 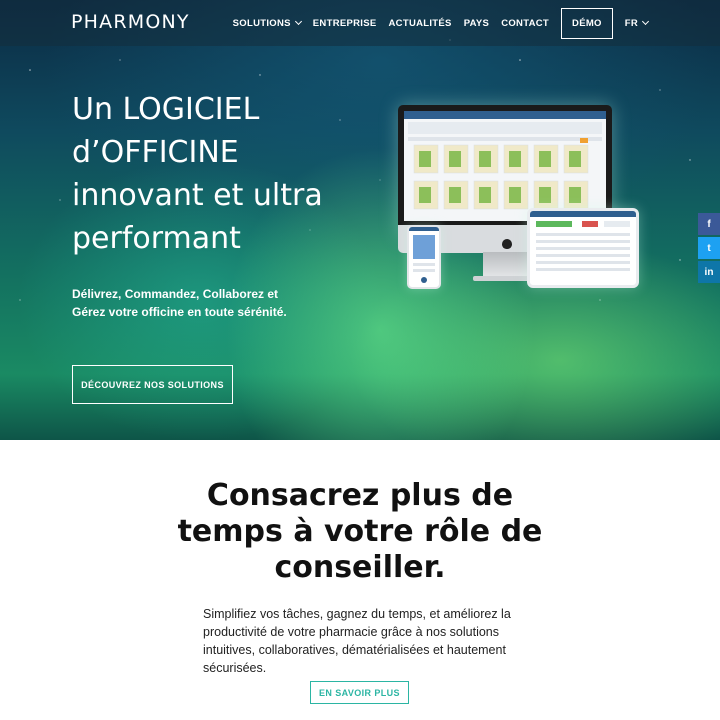 I want to click on tablet-screen-illustration, so click(x=583, y=241).